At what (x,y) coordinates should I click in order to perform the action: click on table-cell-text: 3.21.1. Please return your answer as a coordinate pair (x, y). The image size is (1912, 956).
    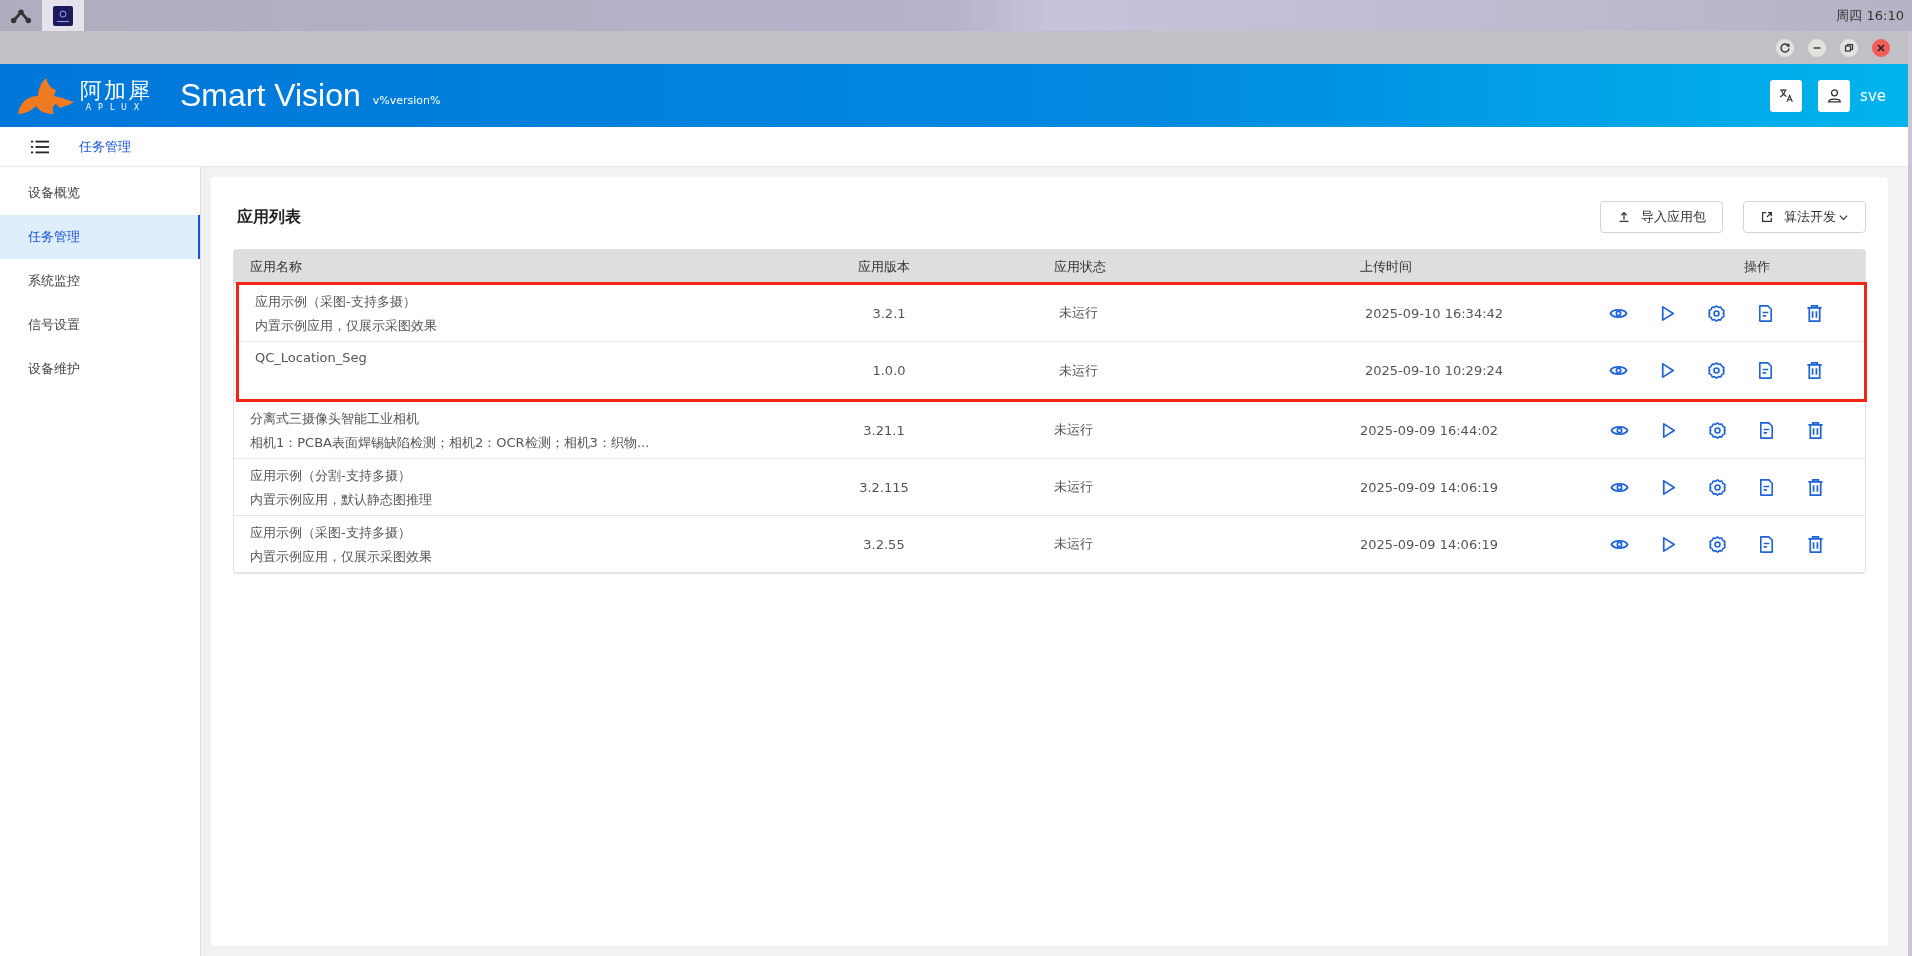
    Looking at the image, I should click on (884, 430).